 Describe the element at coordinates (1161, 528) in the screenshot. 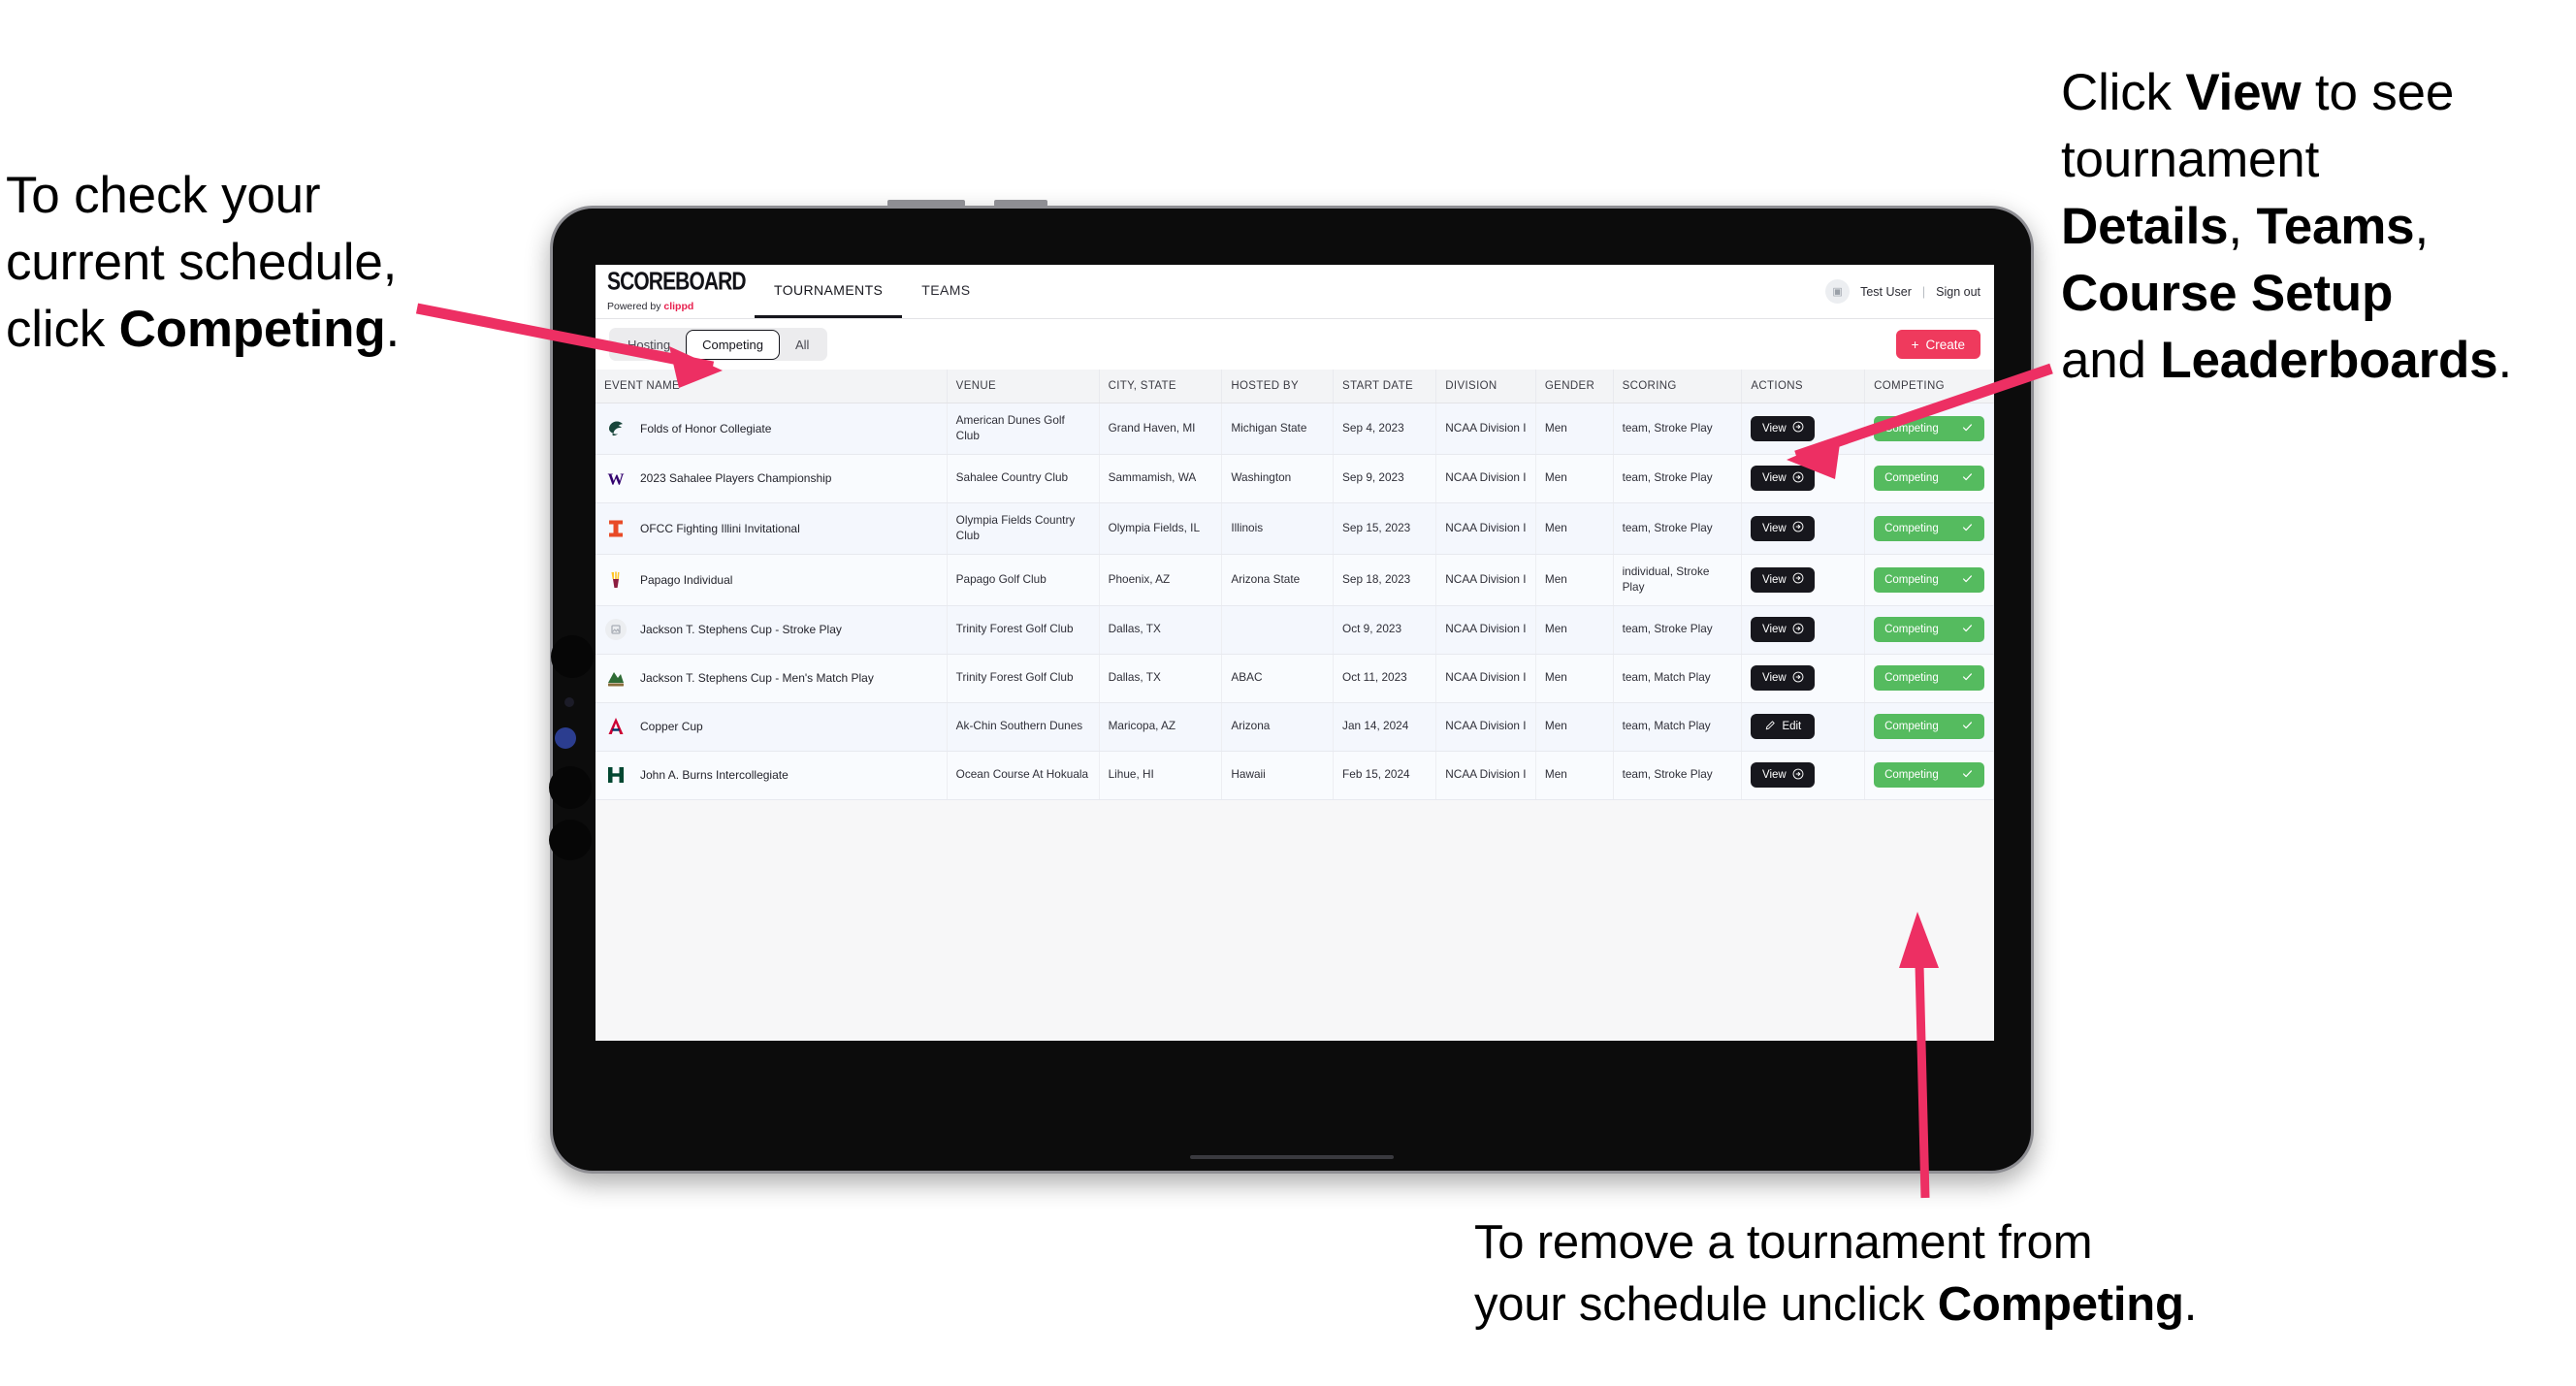

I see `cell-city-state: Olympia Fields, IL` at that location.